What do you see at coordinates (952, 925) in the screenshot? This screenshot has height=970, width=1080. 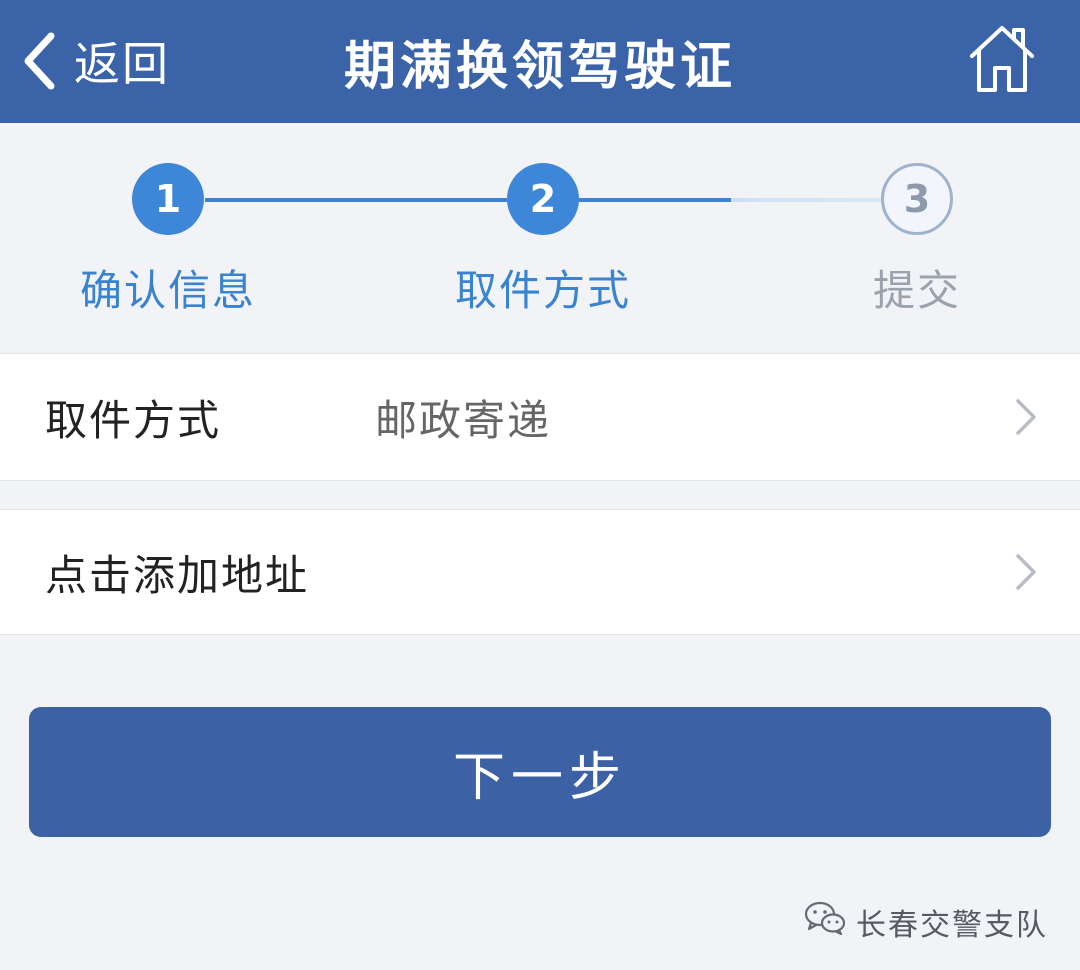 I see `watermark-text: 长春交警支队` at bounding box center [952, 925].